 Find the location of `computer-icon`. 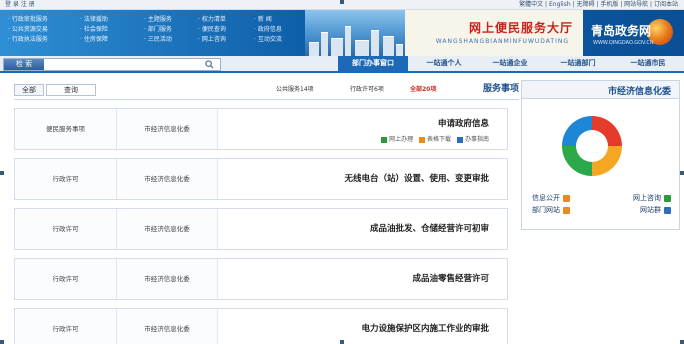

computer-icon is located at coordinates (384, 139).